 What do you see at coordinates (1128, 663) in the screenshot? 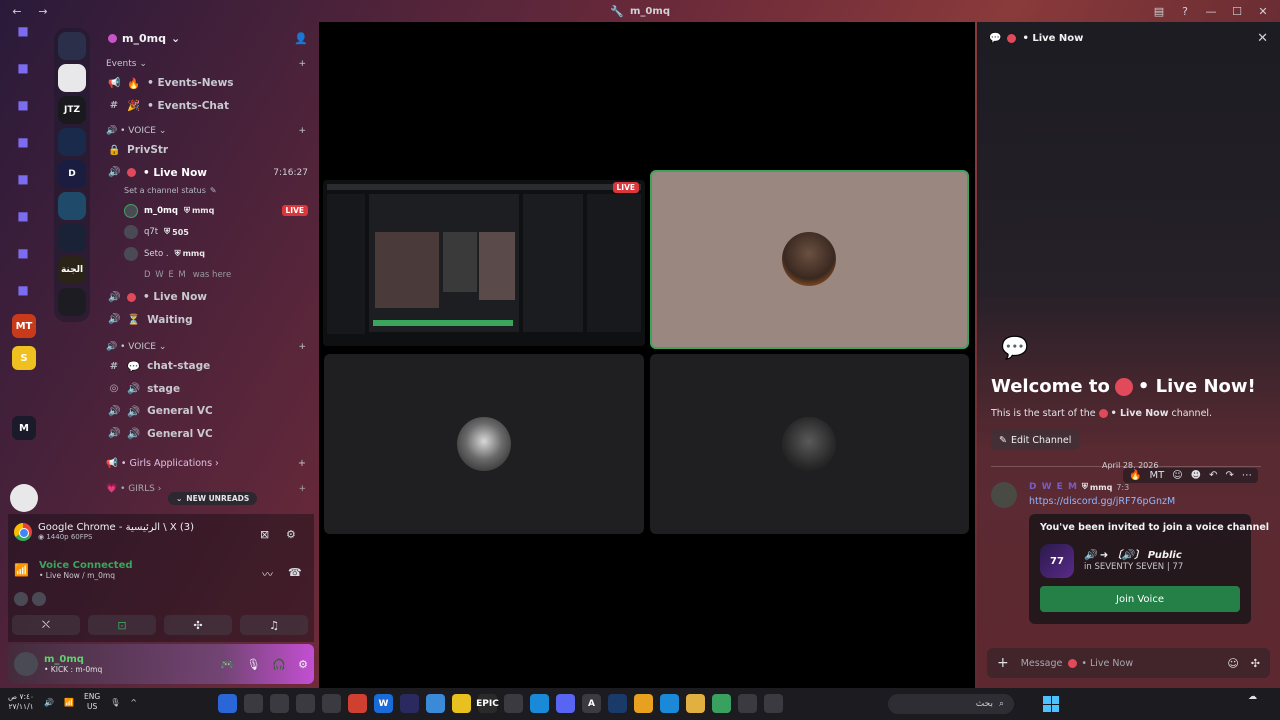
I see `message-composer: + Message • Live Now ☺ ✣` at bounding box center [1128, 663].